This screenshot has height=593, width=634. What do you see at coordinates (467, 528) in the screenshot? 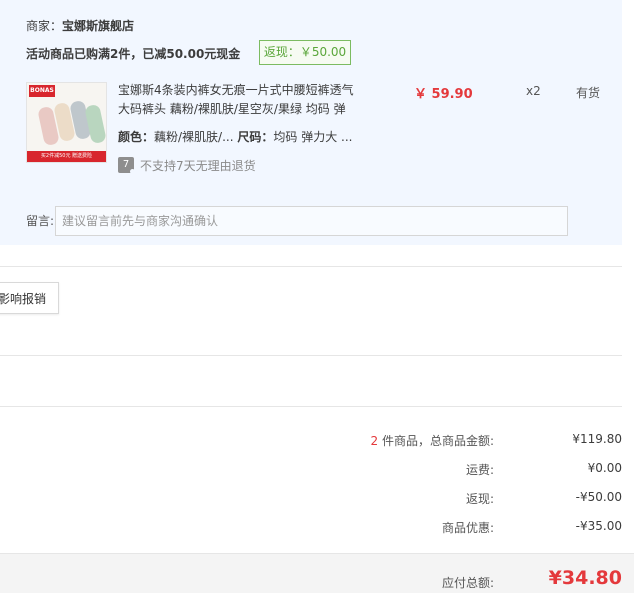
I see `discount-label: 商品优惠:` at bounding box center [467, 528].